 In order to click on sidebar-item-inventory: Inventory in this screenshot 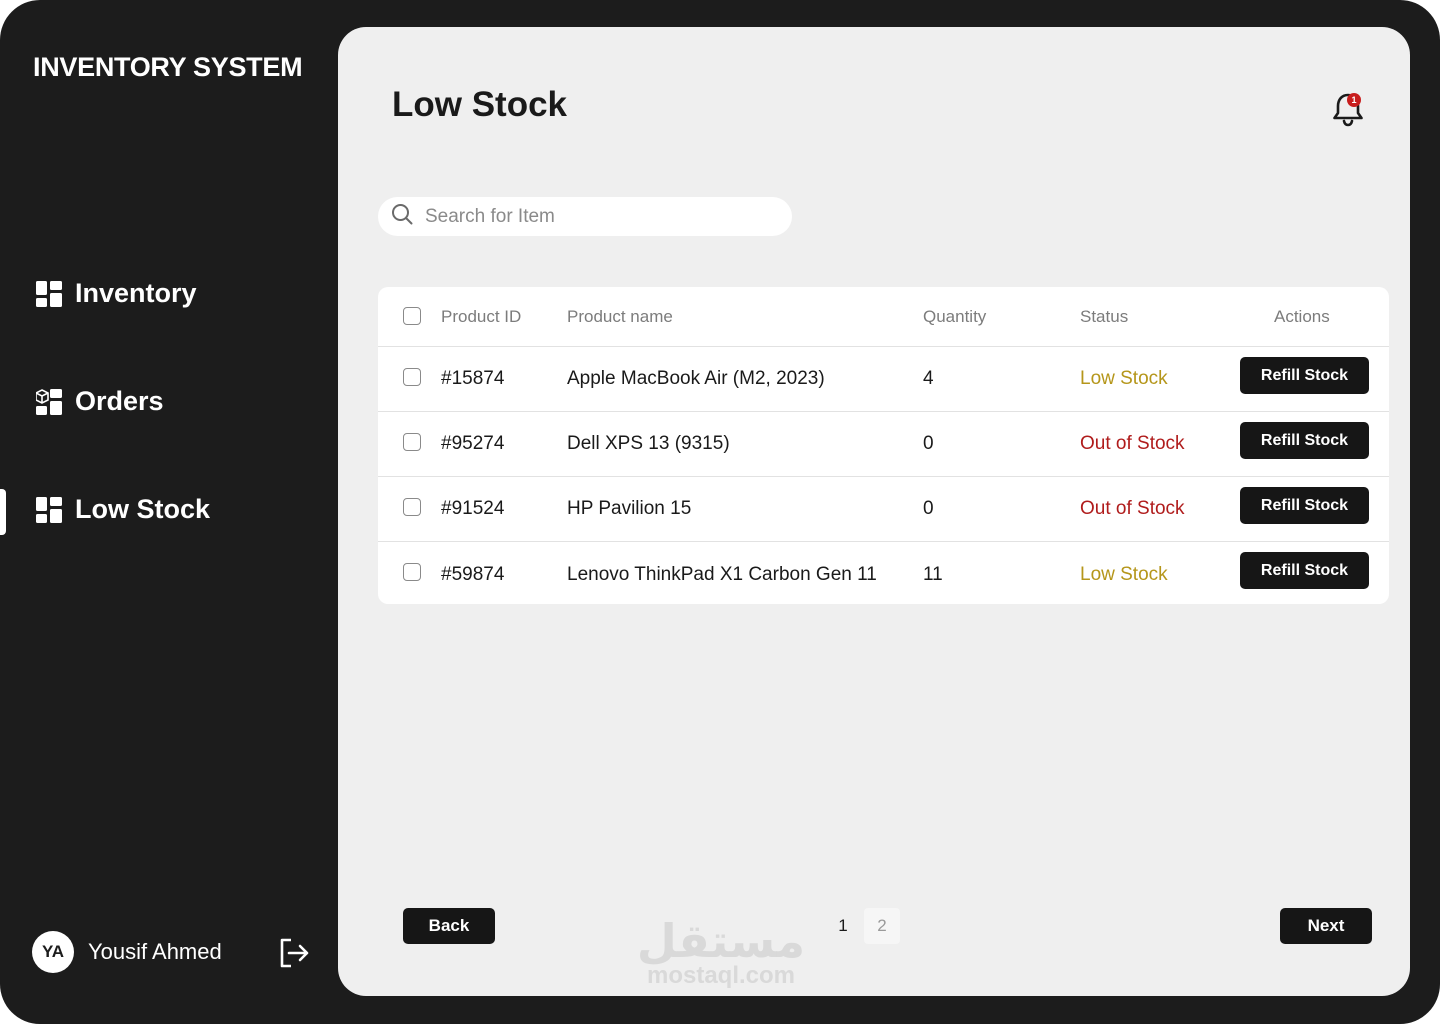, I will do `click(116, 293)`.